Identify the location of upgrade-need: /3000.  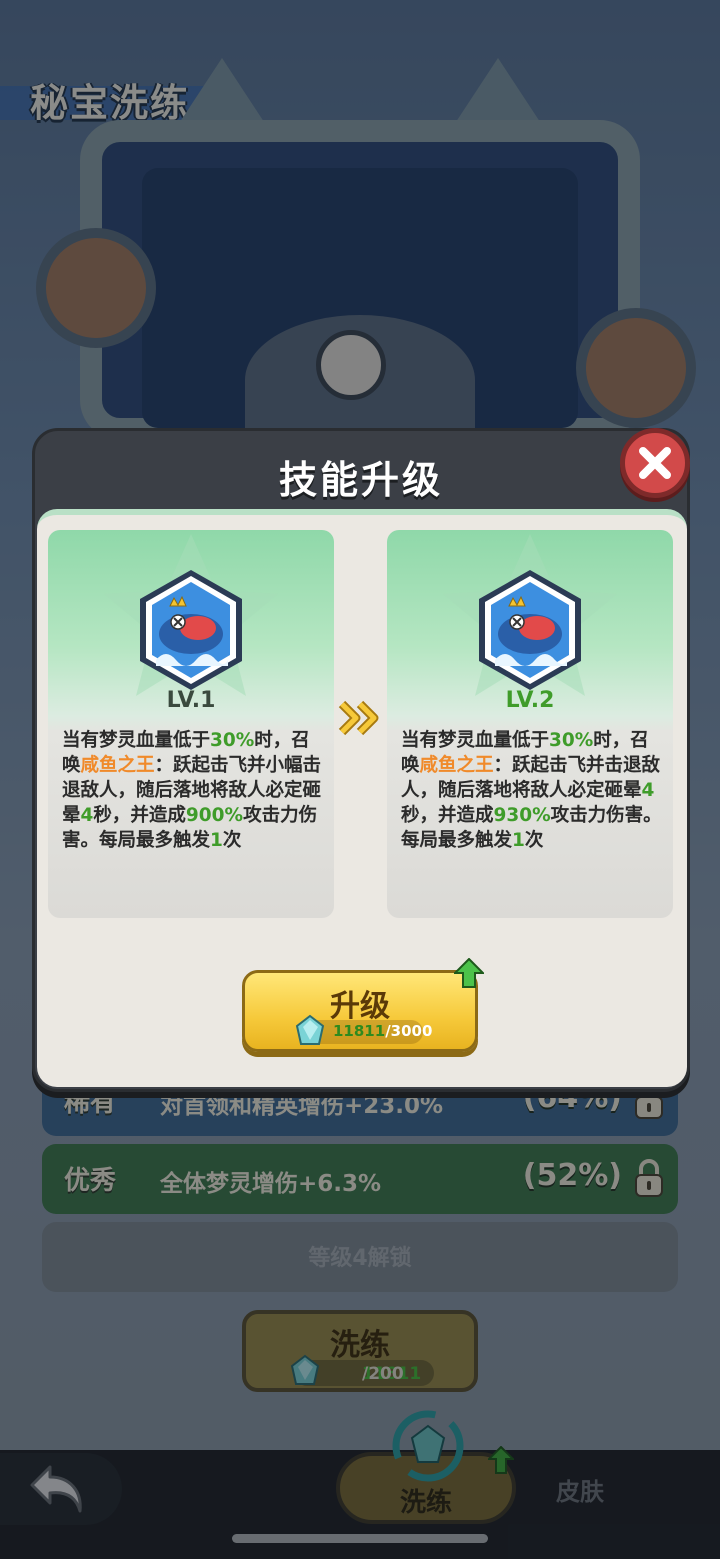
(409, 1031).